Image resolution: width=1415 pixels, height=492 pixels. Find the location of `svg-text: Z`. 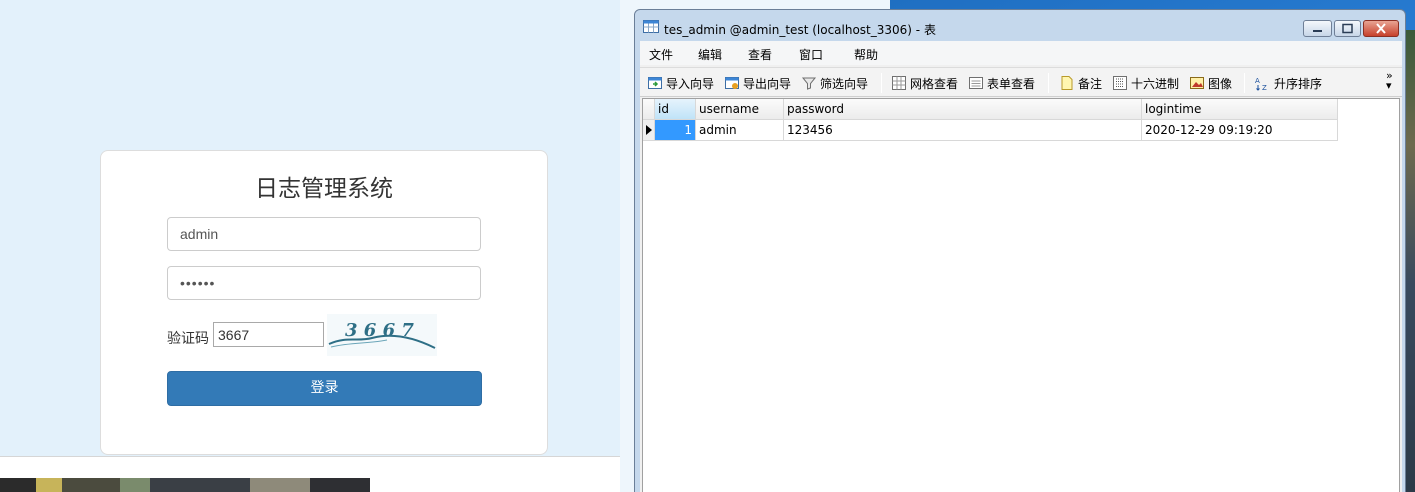

svg-text: Z is located at coordinates (1264, 87).